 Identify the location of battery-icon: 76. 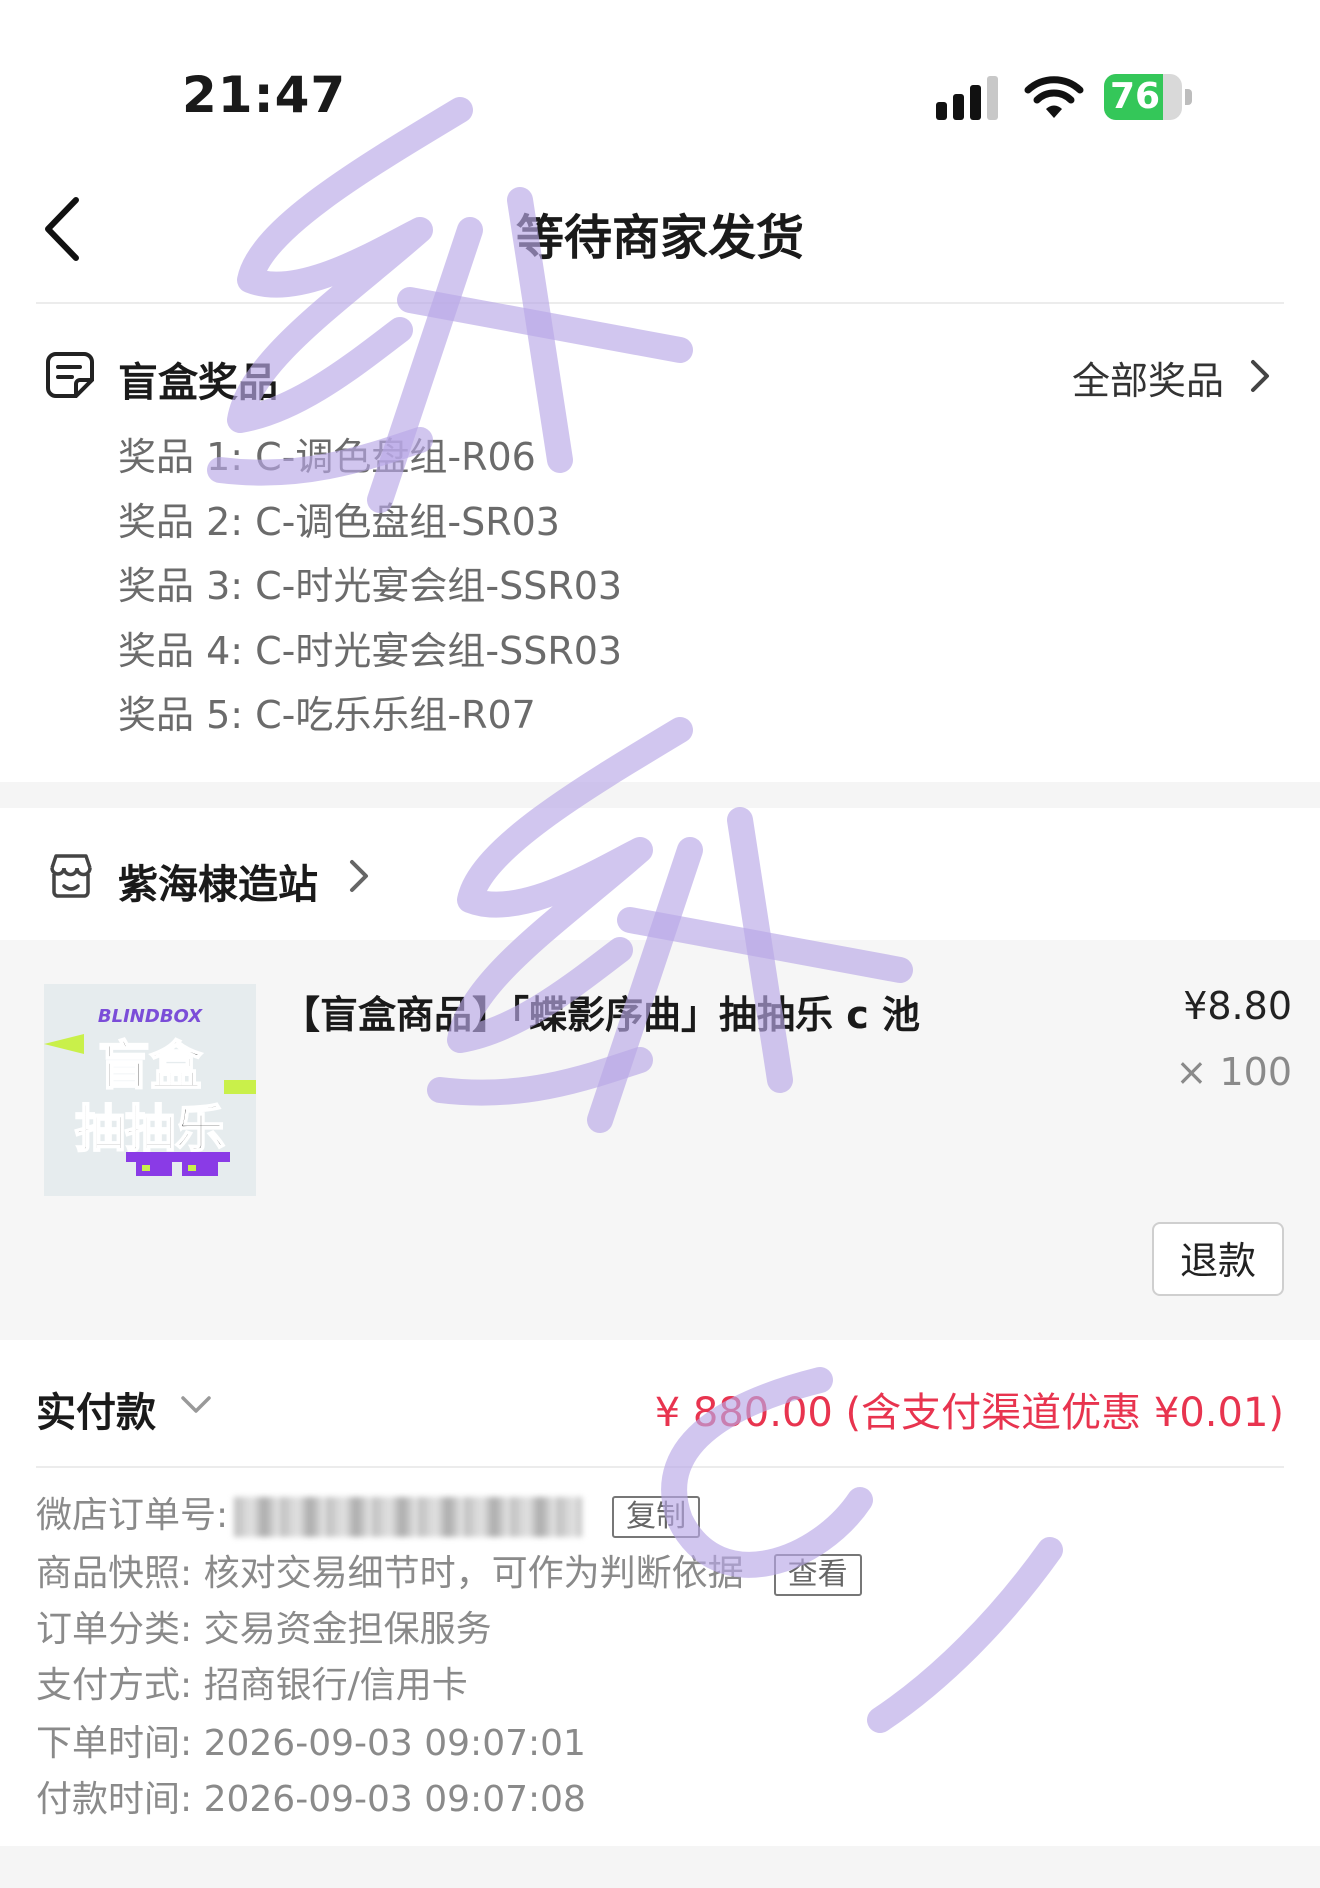
(1148, 97).